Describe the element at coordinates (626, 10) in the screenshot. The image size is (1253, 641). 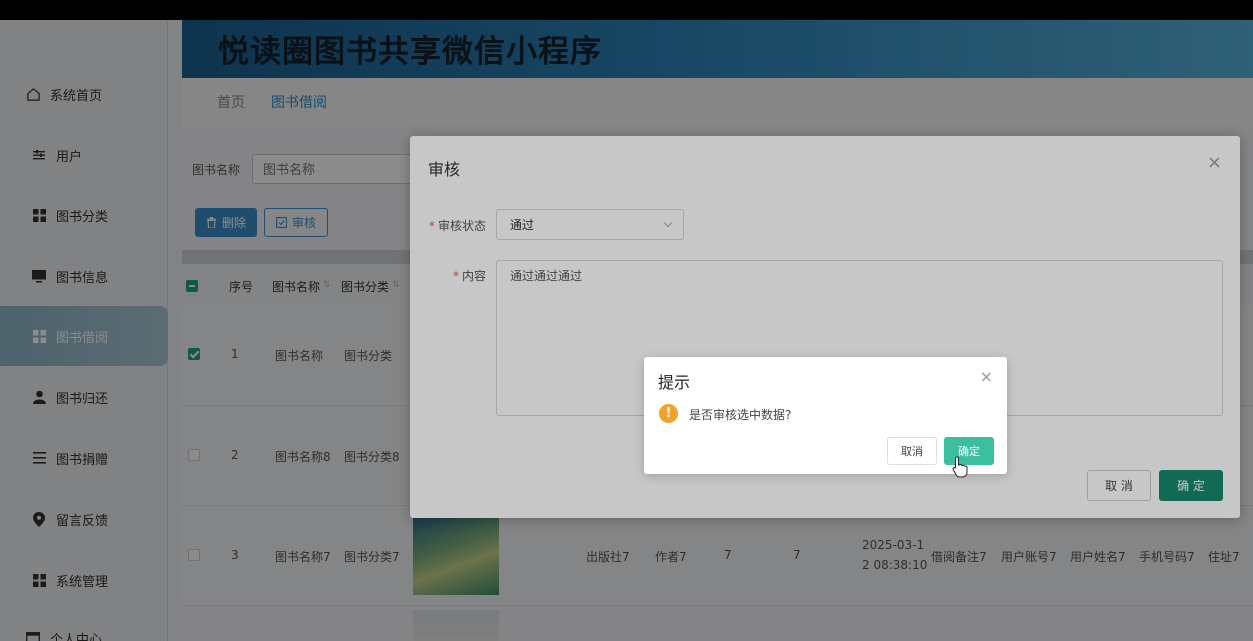
I see `top-black-bar` at that location.